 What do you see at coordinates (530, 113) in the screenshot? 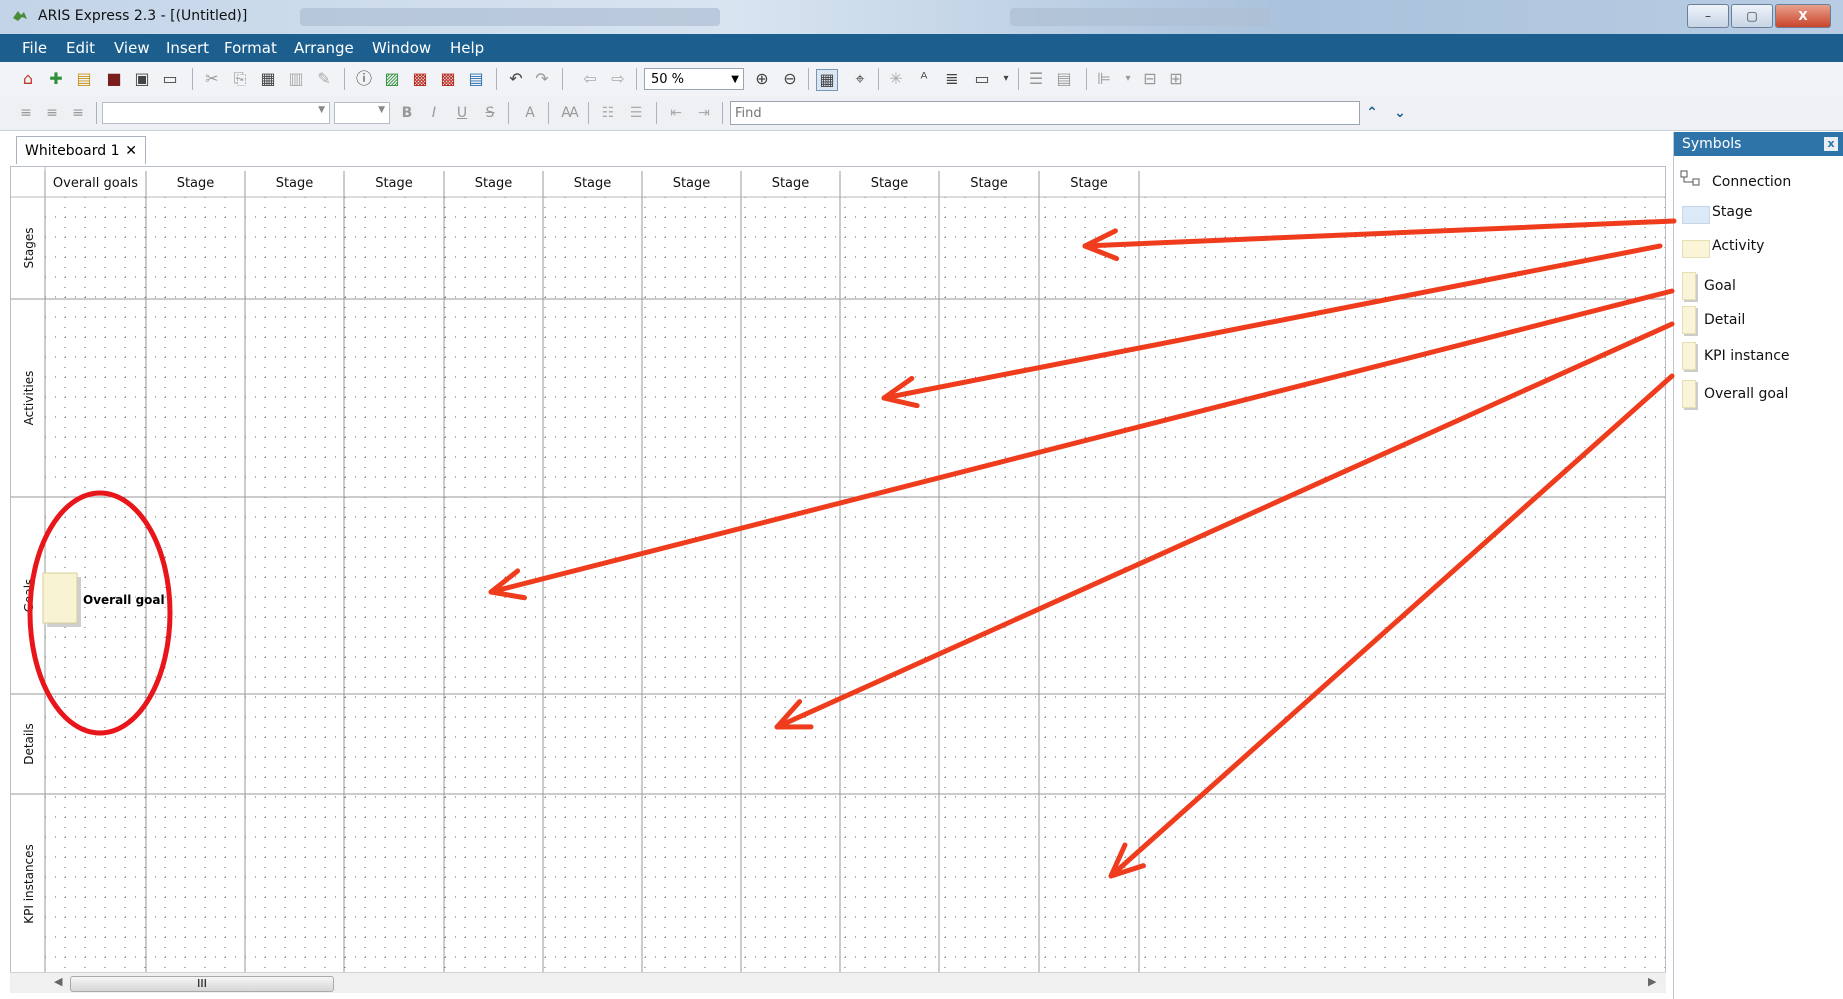
I see `font-color-icon: A` at bounding box center [530, 113].